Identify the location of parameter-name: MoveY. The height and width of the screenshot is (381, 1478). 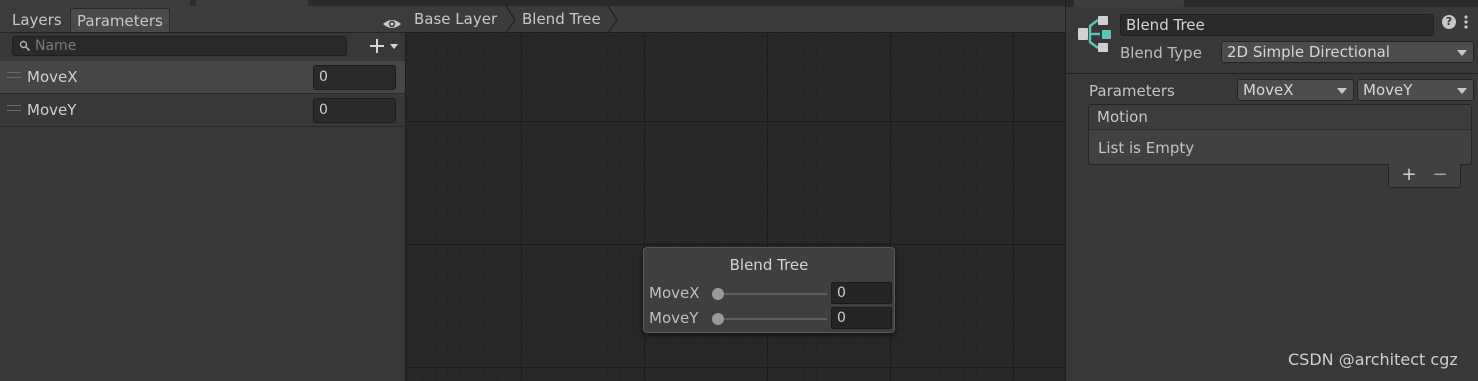
(52, 110).